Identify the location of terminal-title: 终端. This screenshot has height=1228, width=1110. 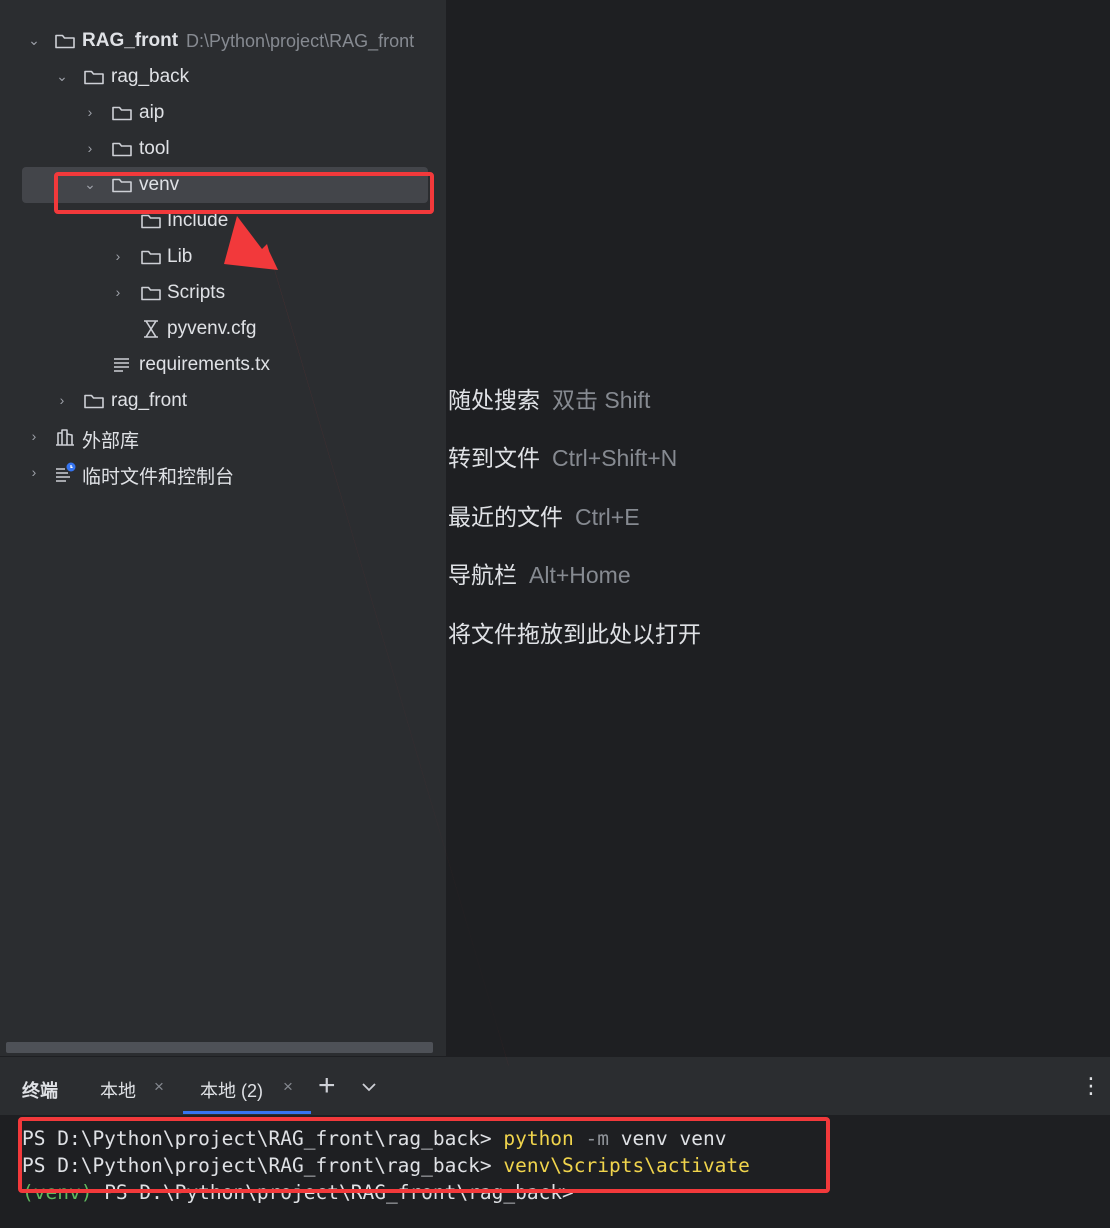
(40, 1091).